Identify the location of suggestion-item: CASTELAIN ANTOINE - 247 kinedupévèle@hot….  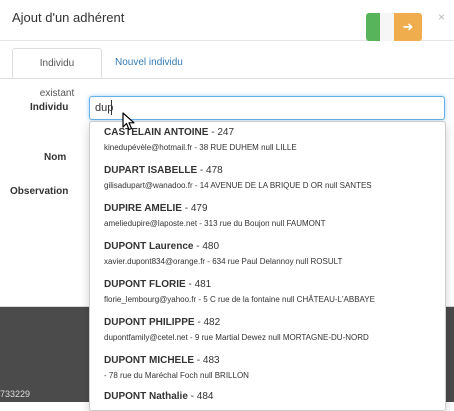
(267, 142).